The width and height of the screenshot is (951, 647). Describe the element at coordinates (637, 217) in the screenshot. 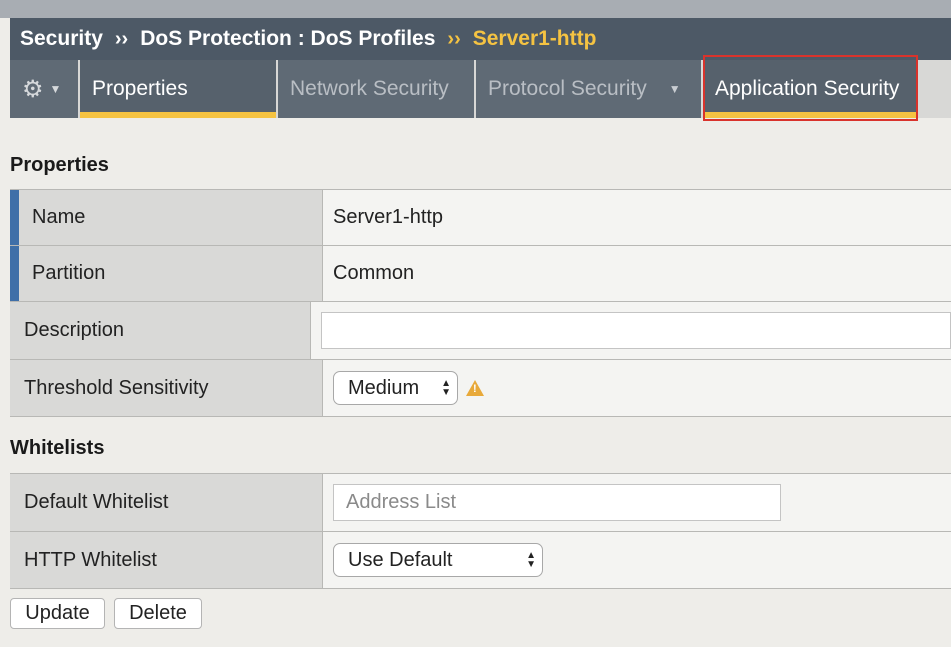

I see `name-value: Server1-http` at that location.